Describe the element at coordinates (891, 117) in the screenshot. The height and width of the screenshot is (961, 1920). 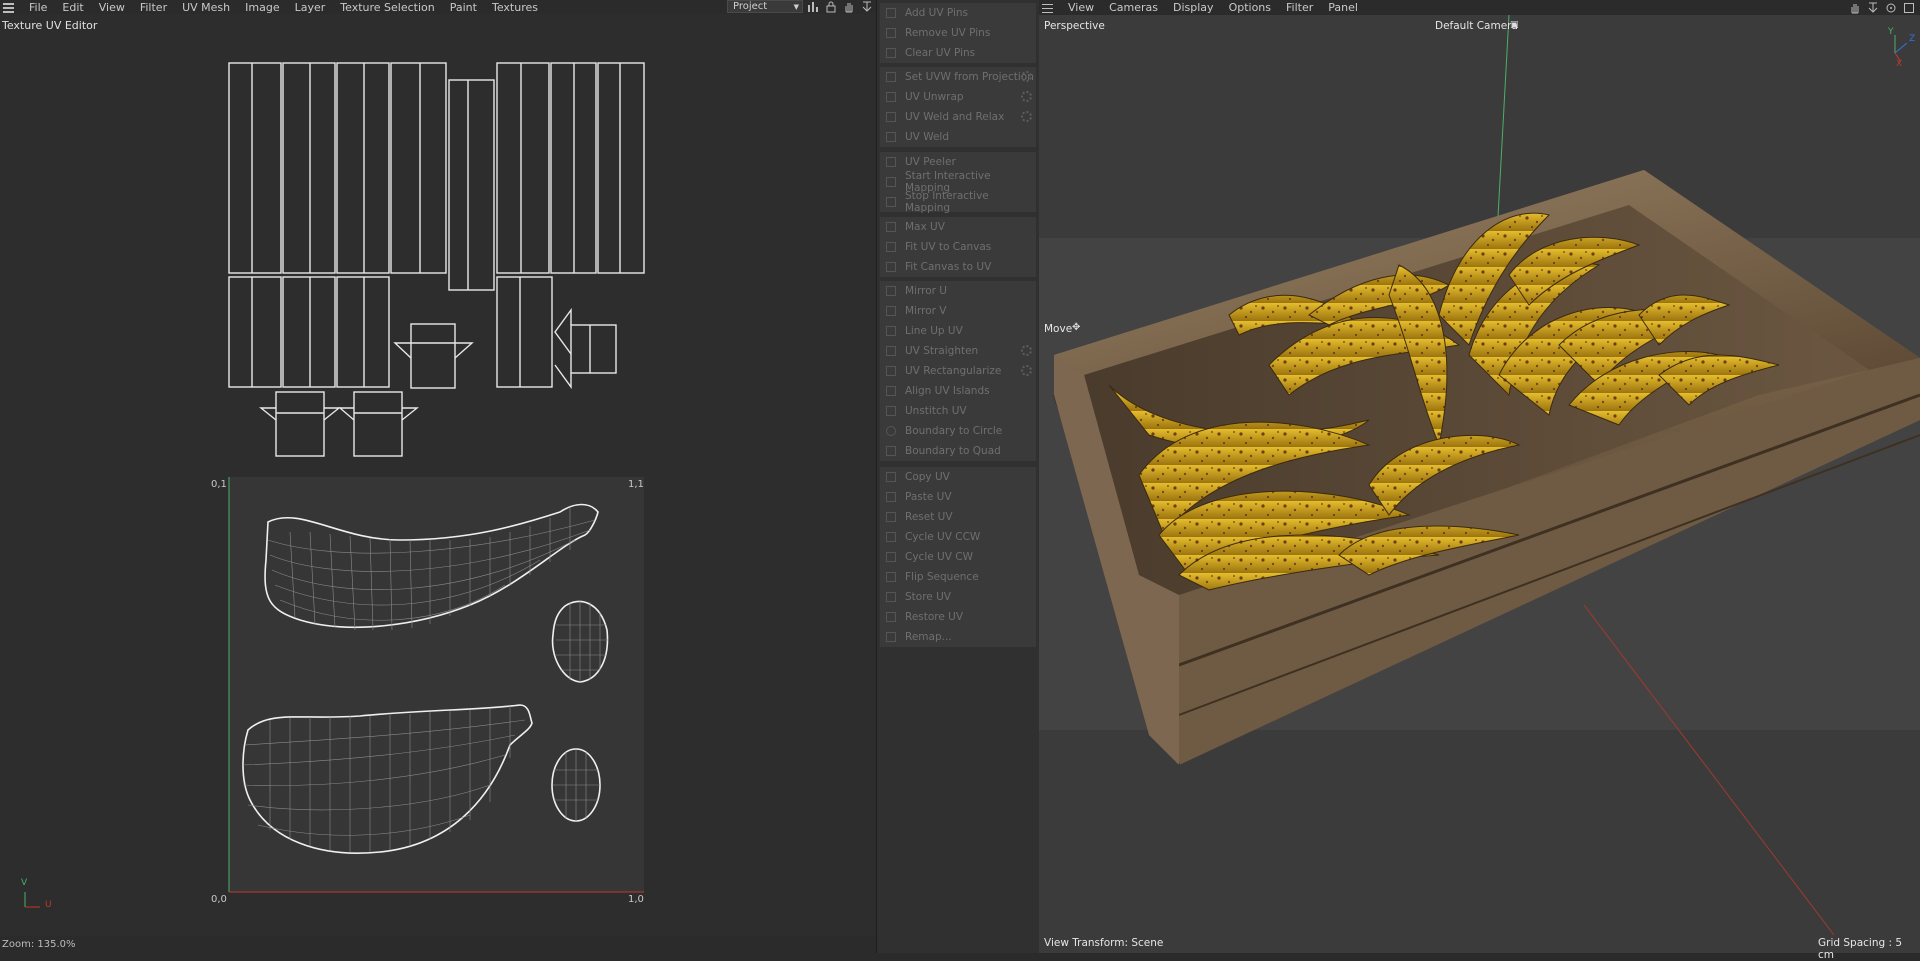
I see `weld-relax-icon` at that location.